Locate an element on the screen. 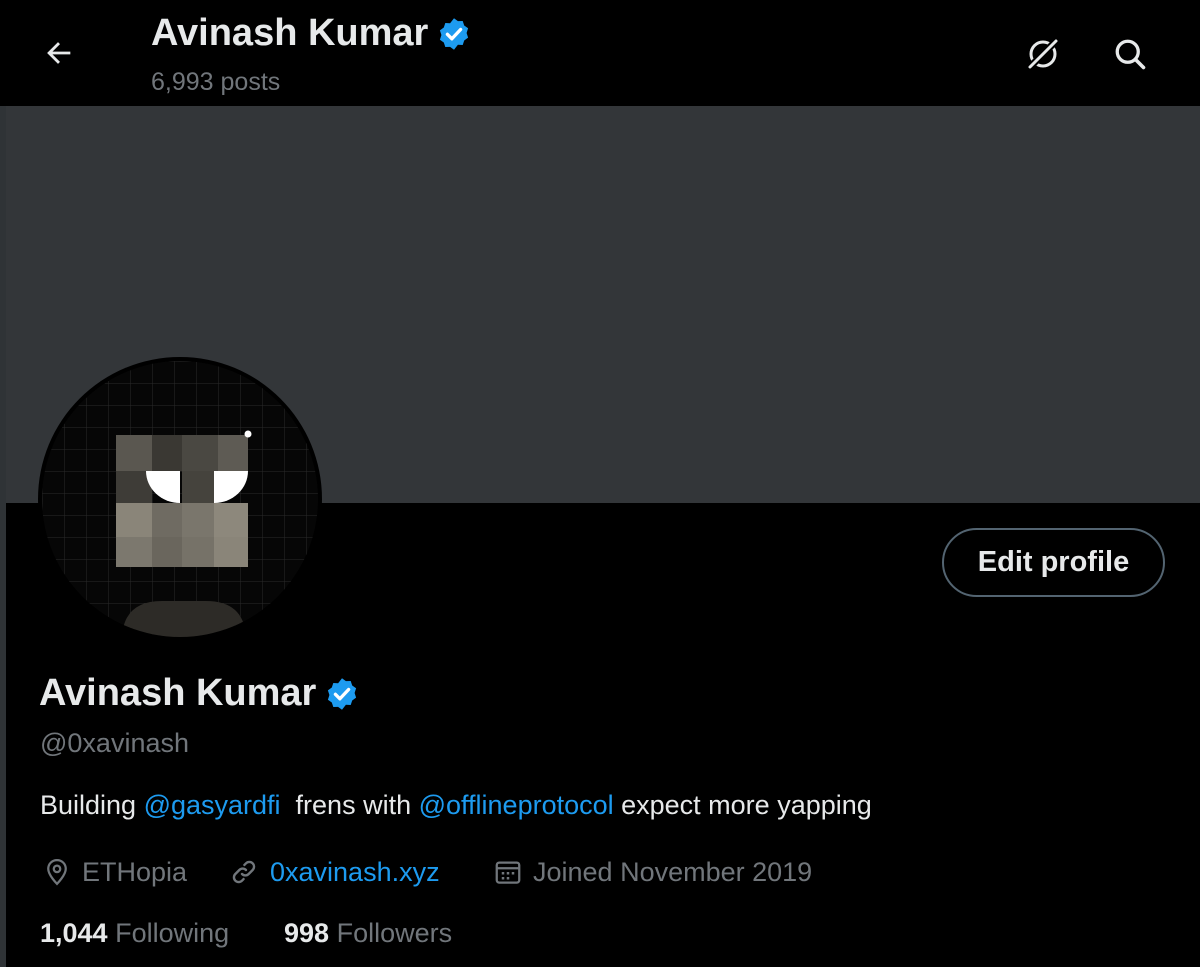  bio-text: expect more yapping is located at coordinates (742, 805).